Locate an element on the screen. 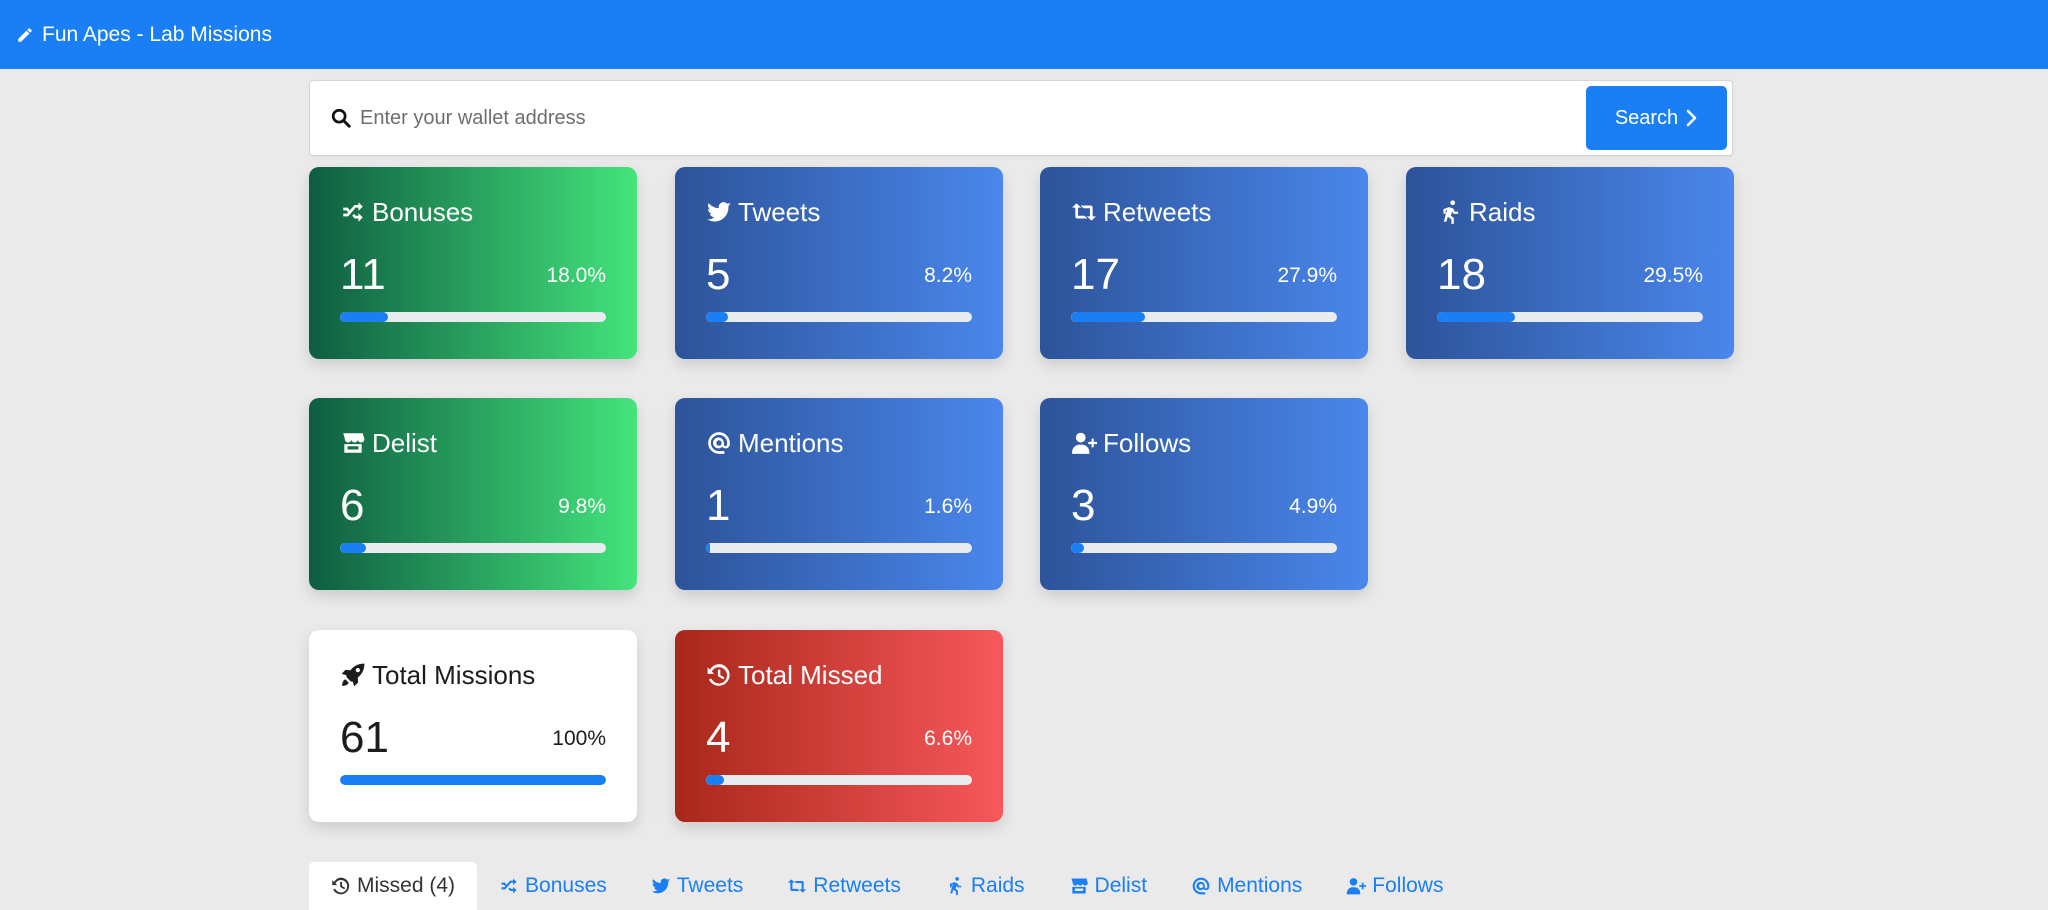  card-value: 17 is located at coordinates (1095, 274).